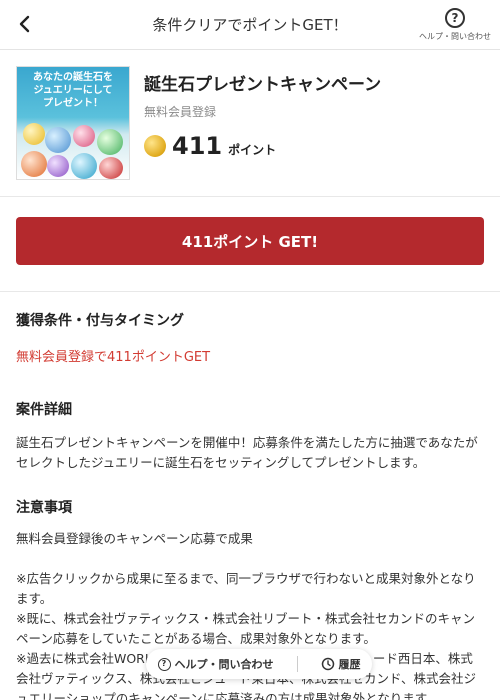 Image resolution: width=500 pixels, height=700 pixels. What do you see at coordinates (297, 664) in the screenshot?
I see `divider` at bounding box center [297, 664].